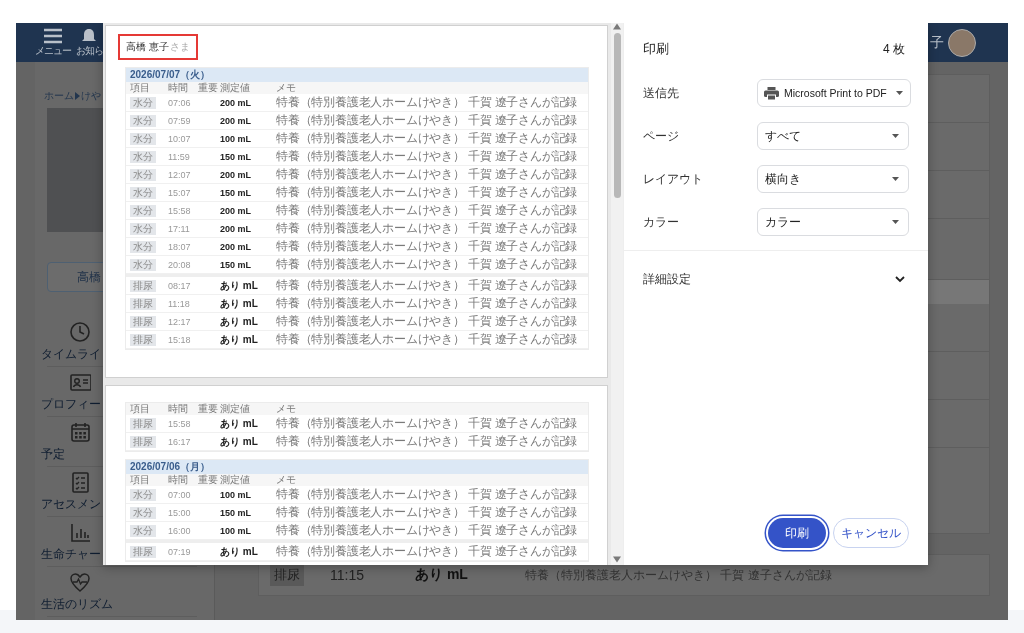 This screenshot has height=633, width=1024. What do you see at coordinates (180, 192) in the screenshot?
I see `record-time: 15:07` at bounding box center [180, 192].